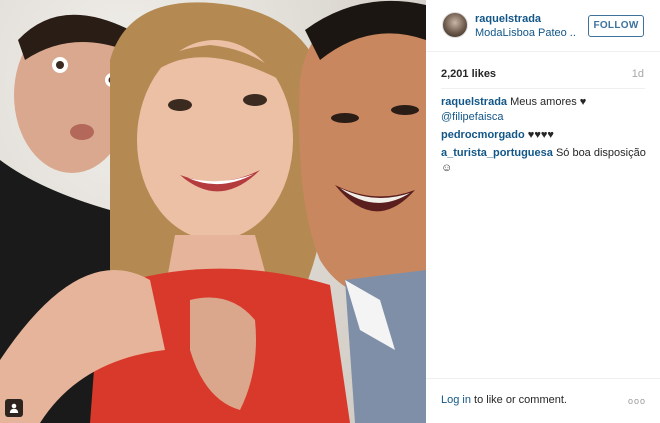 The image size is (660, 423). Describe the element at coordinates (546, 161) in the screenshot. I see `comment-item: a_turista_portuguesa Só boa disposição ☺` at that location.